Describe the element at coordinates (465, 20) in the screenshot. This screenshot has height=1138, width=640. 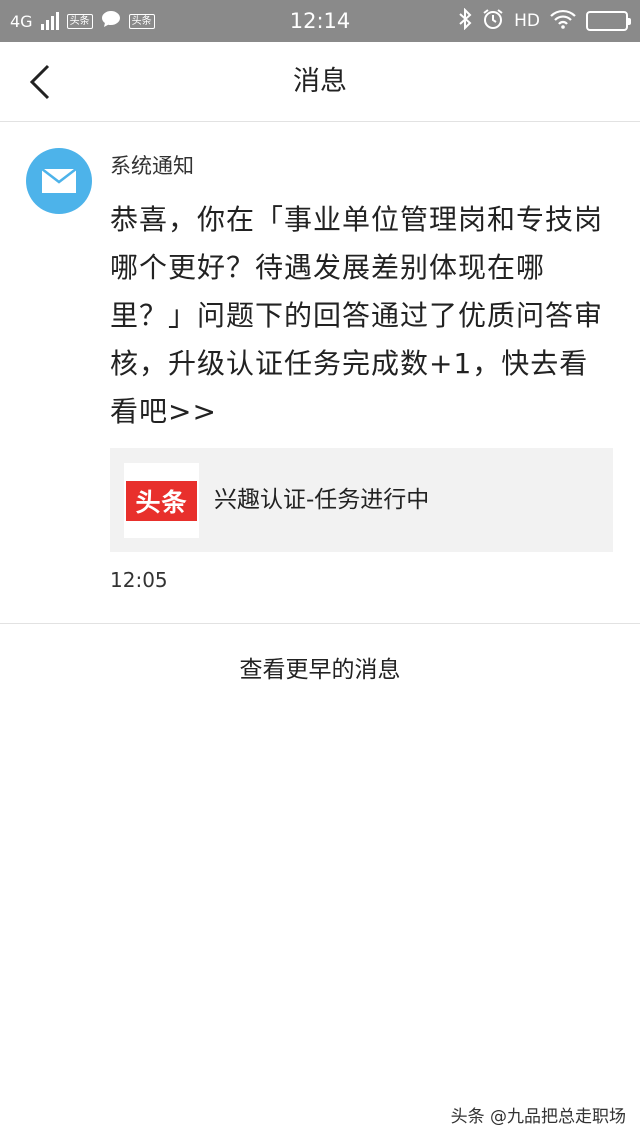
I see `bluetooth-icon` at that location.